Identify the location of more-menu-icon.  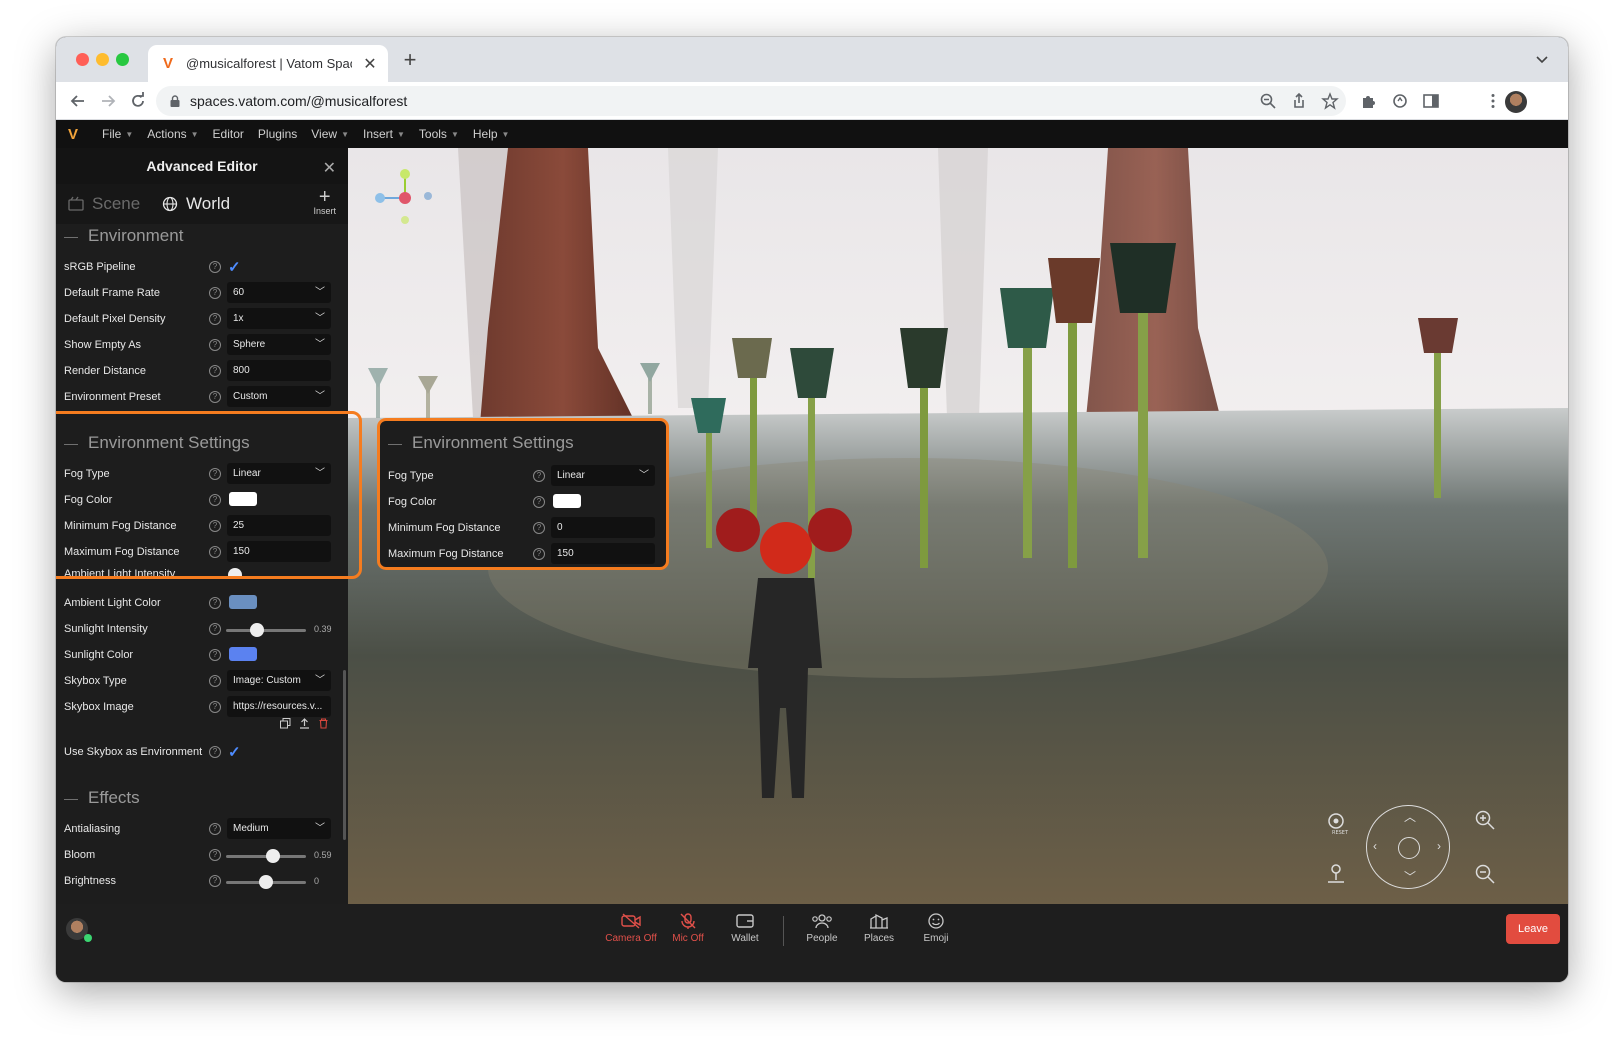
(1493, 101).